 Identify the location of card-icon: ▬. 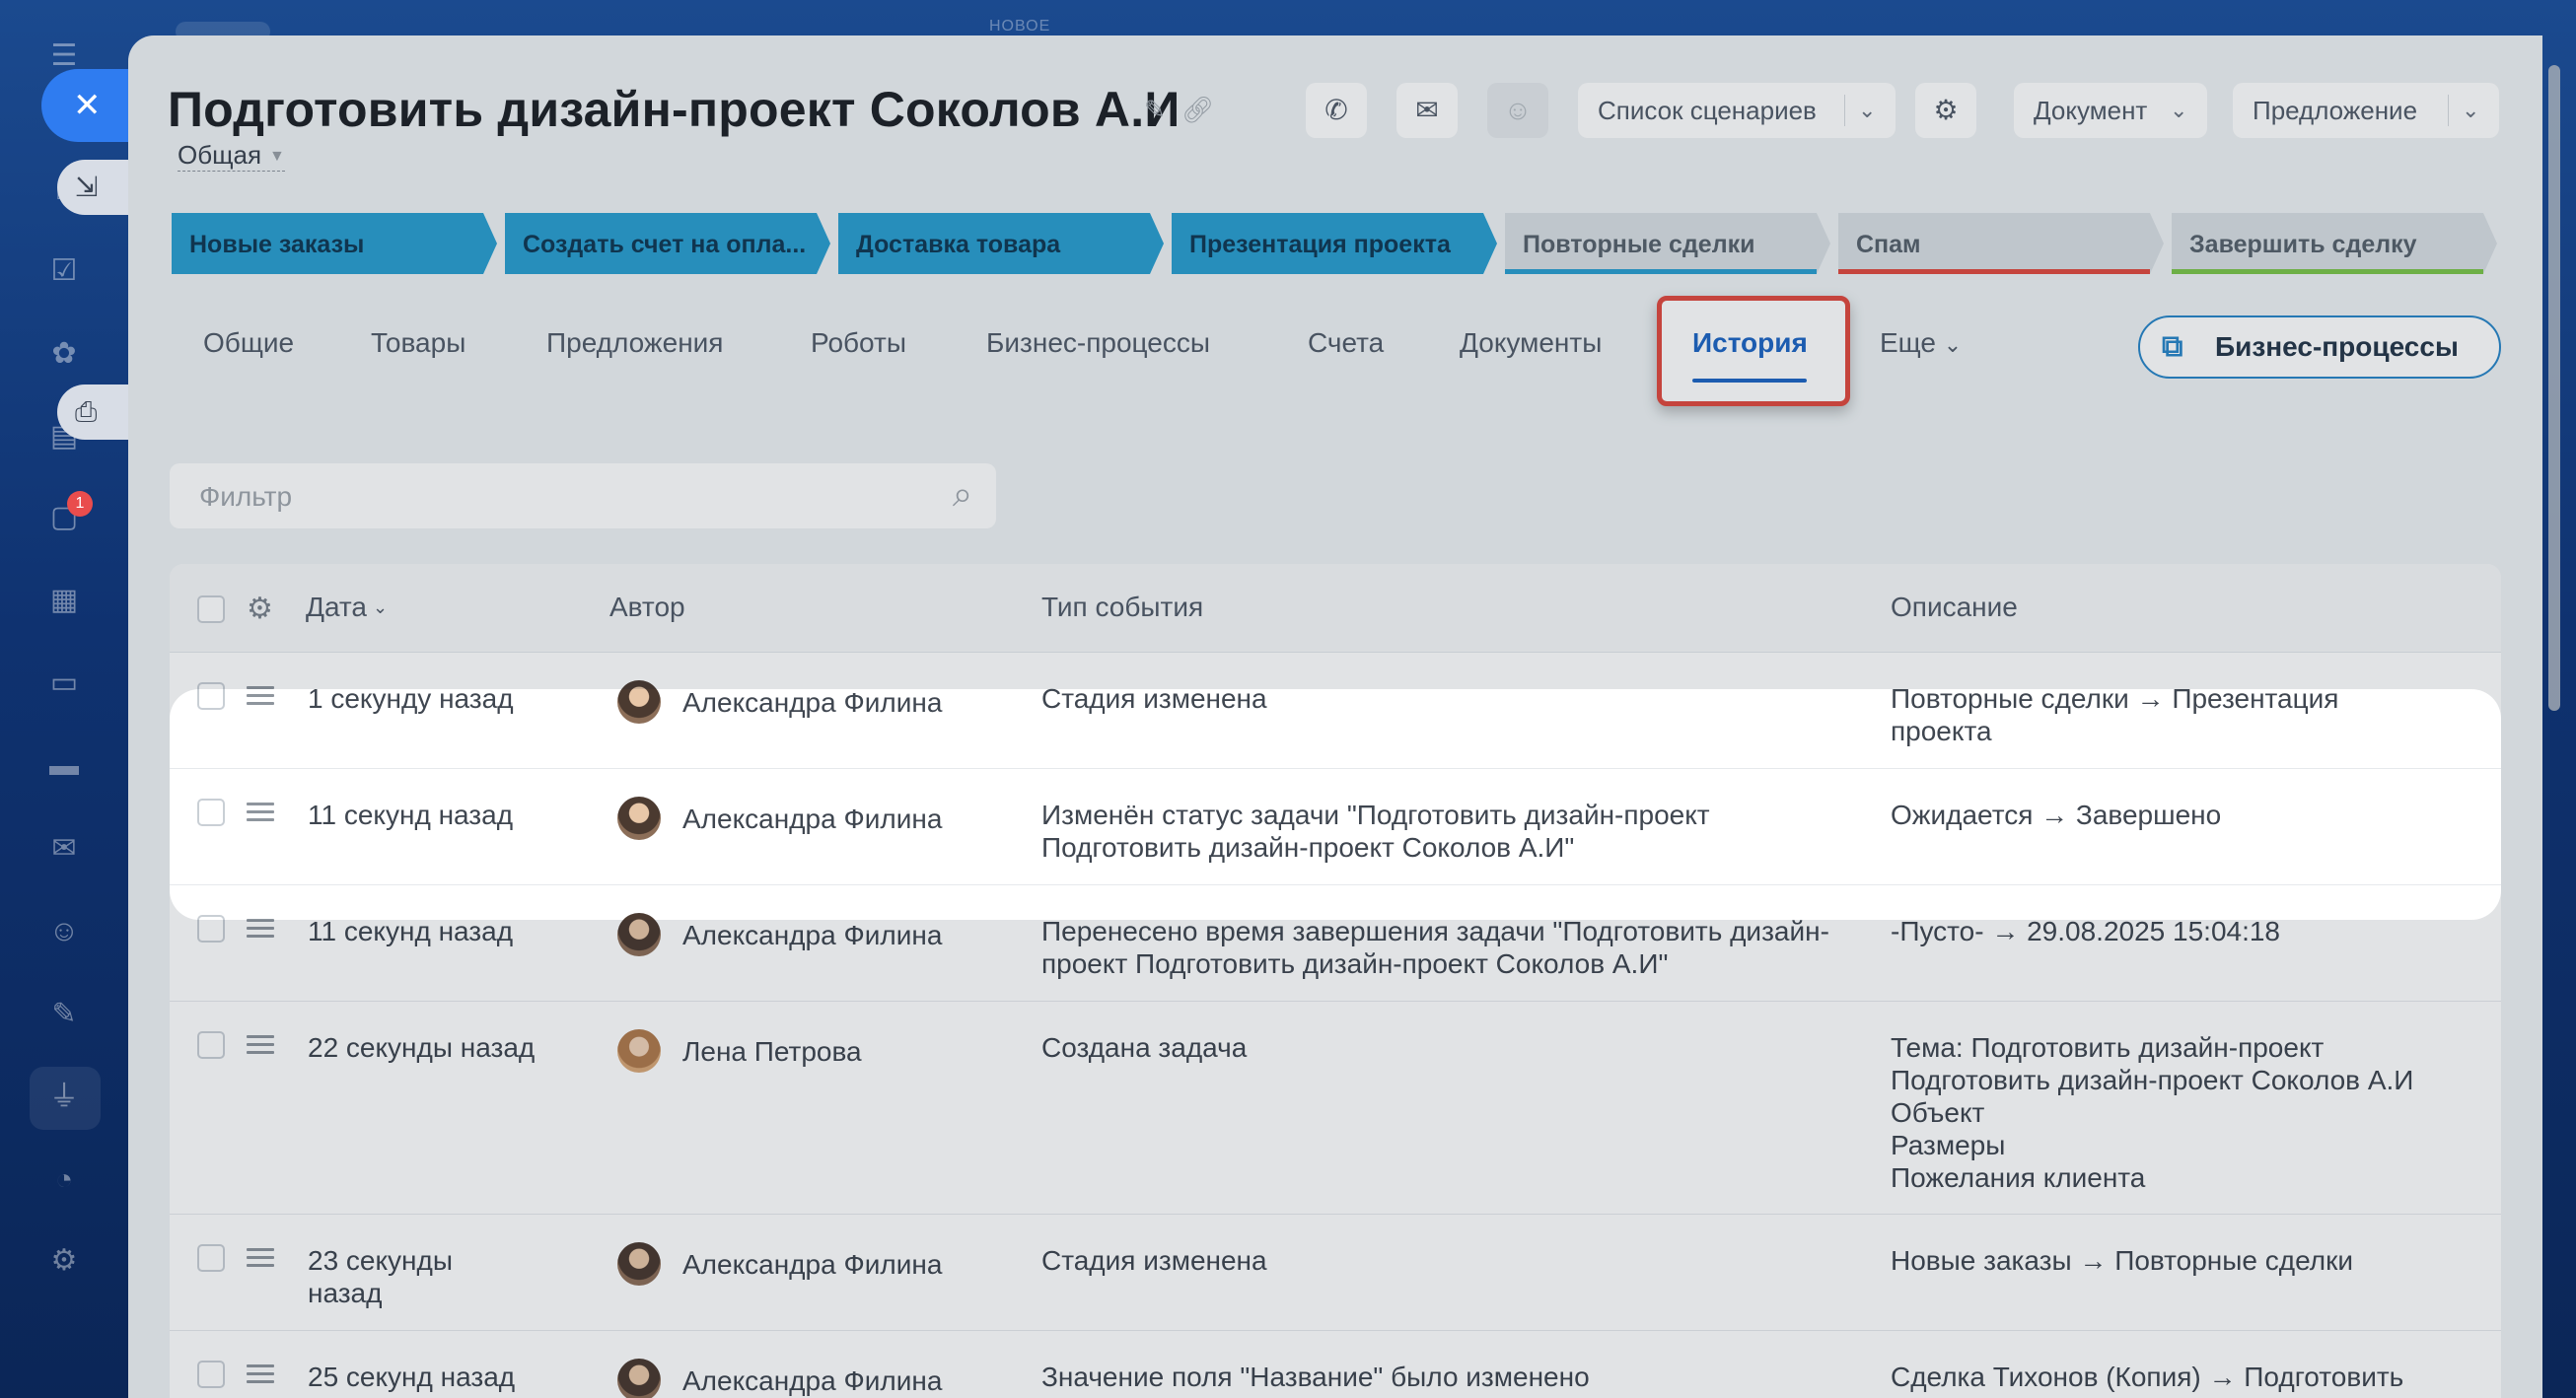
(64, 766).